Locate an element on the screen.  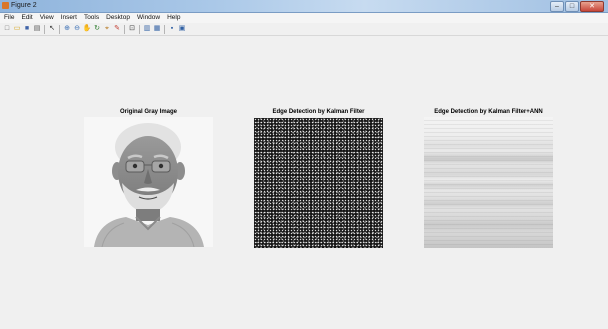
hide-plot-tools-icon: ▪ is located at coordinates (172, 29).